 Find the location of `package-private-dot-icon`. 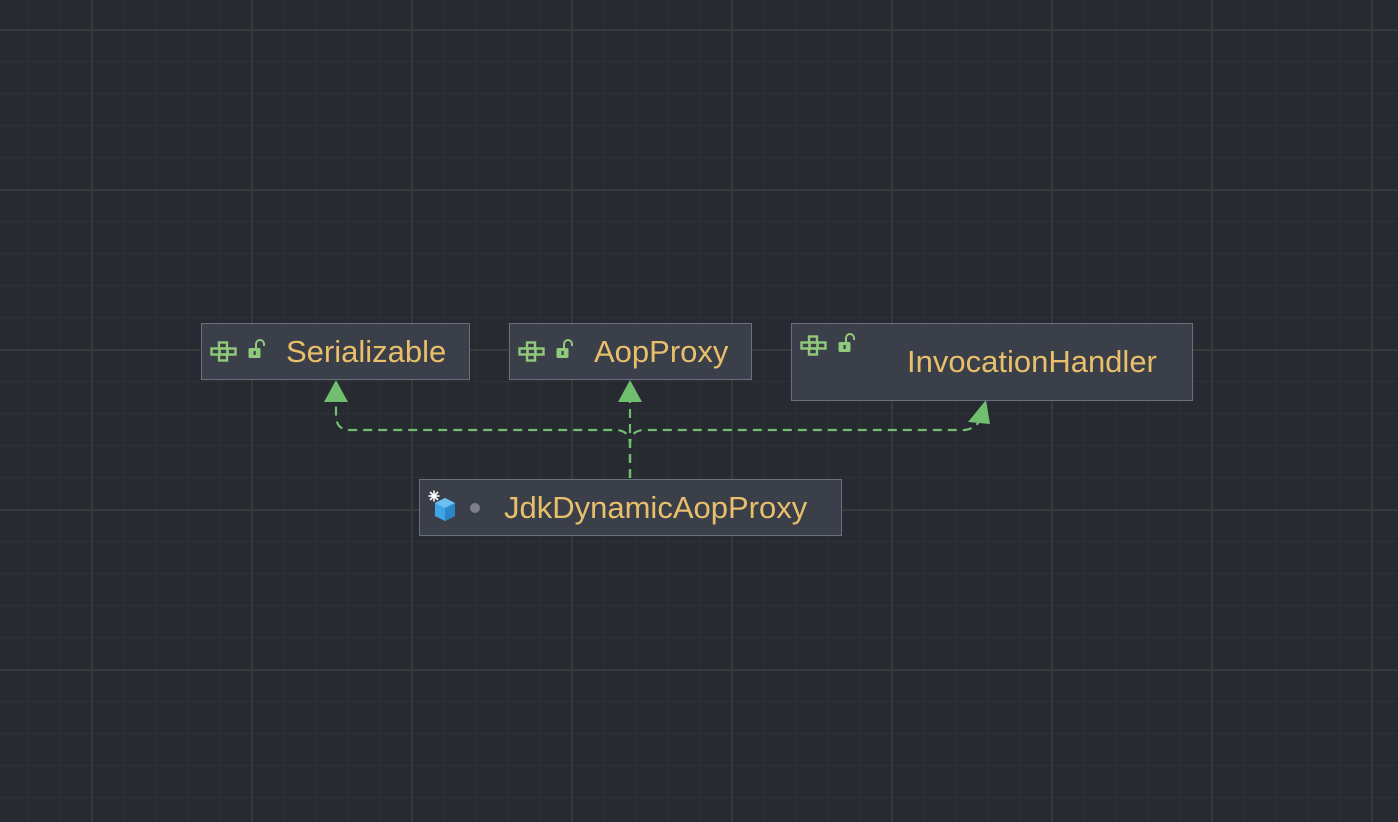

package-private-dot-icon is located at coordinates (475, 508).